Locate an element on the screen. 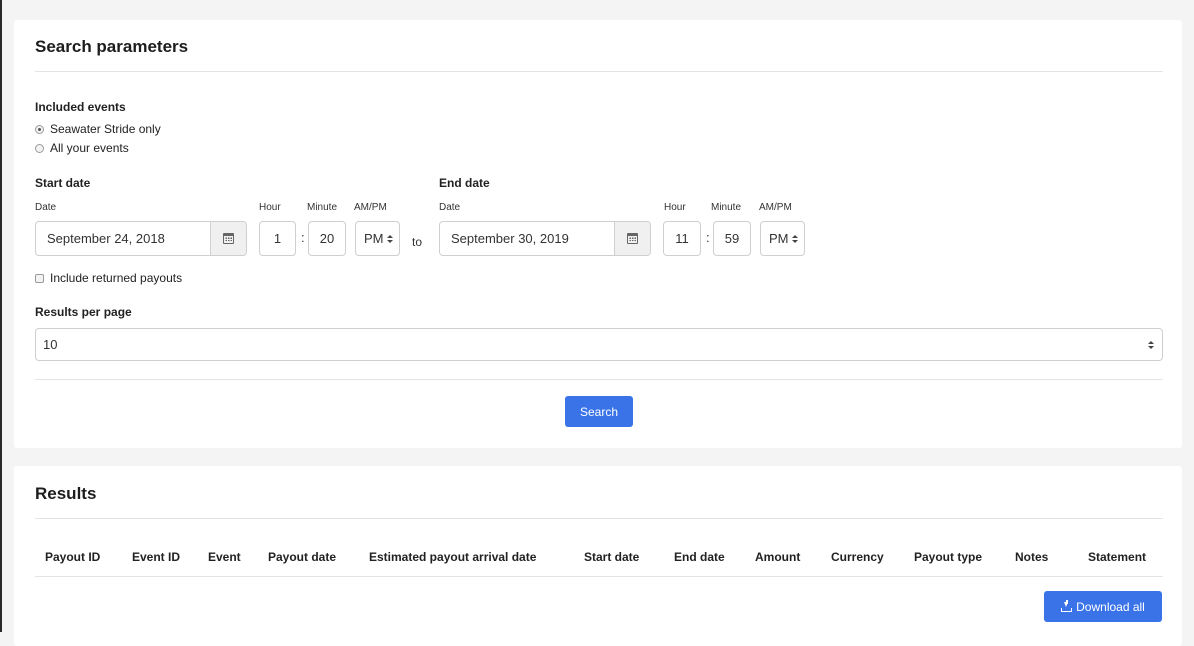  include-returned-payouts-checkbox: Include returned payouts is located at coordinates (108, 278).